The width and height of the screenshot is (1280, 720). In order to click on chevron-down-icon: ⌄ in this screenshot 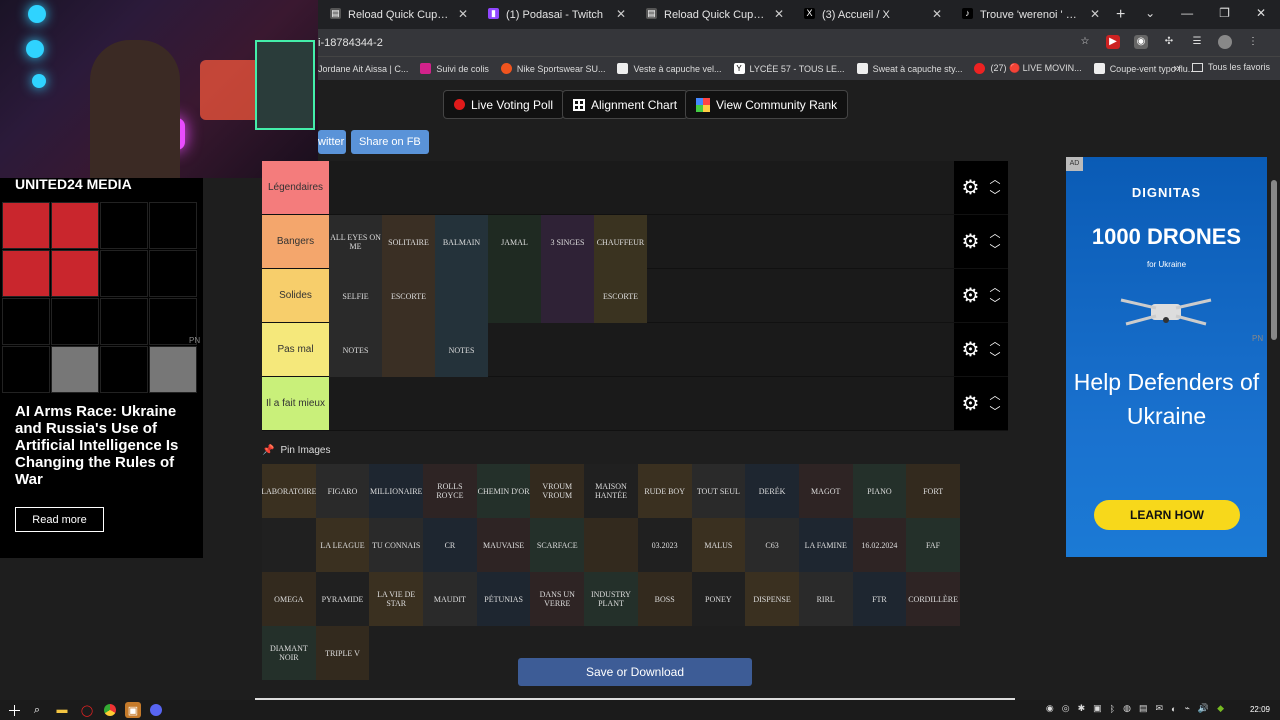, I will do `click(1150, 13)`.